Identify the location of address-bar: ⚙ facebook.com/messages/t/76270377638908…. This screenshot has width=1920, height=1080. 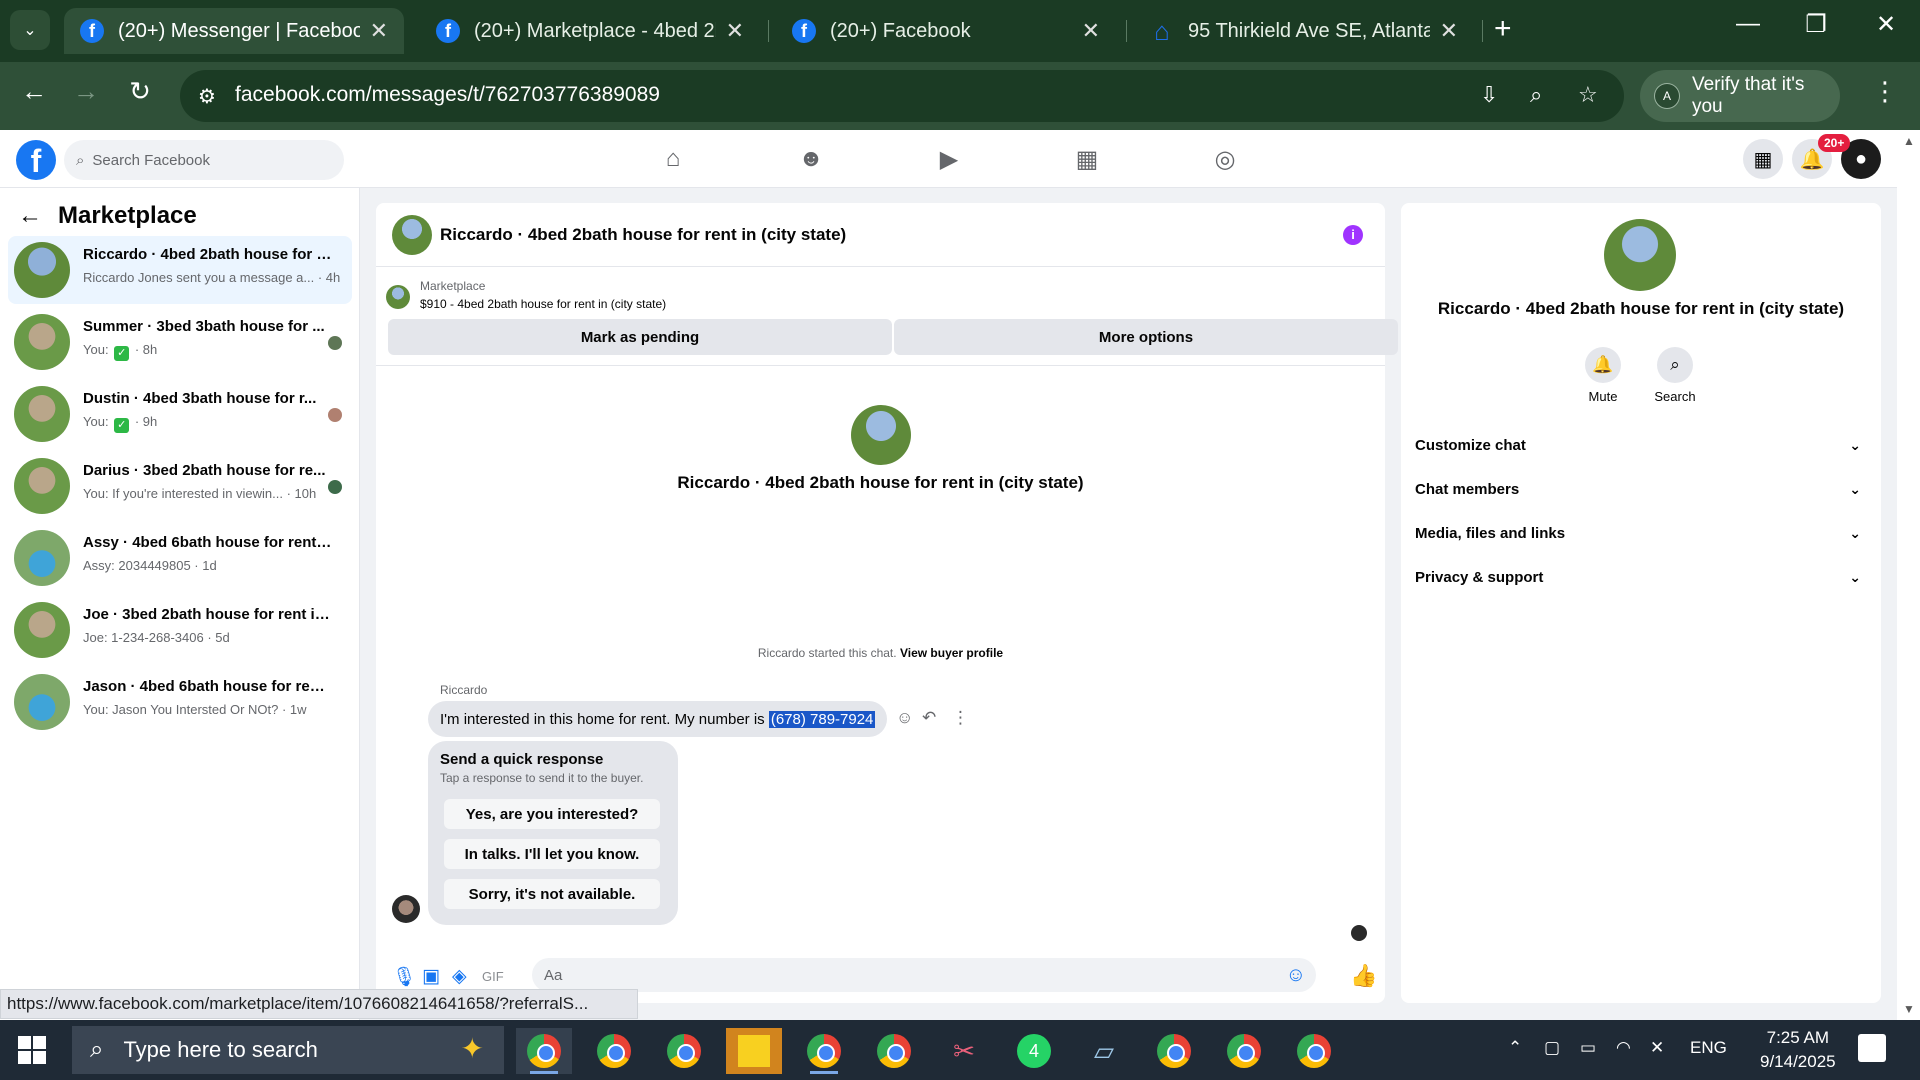
(902, 96).